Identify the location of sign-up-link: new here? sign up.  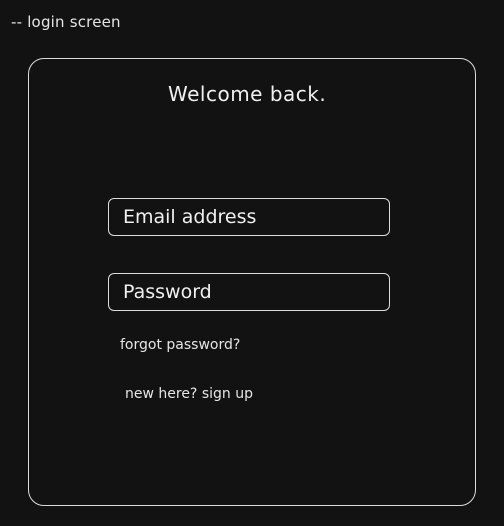
(189, 394).